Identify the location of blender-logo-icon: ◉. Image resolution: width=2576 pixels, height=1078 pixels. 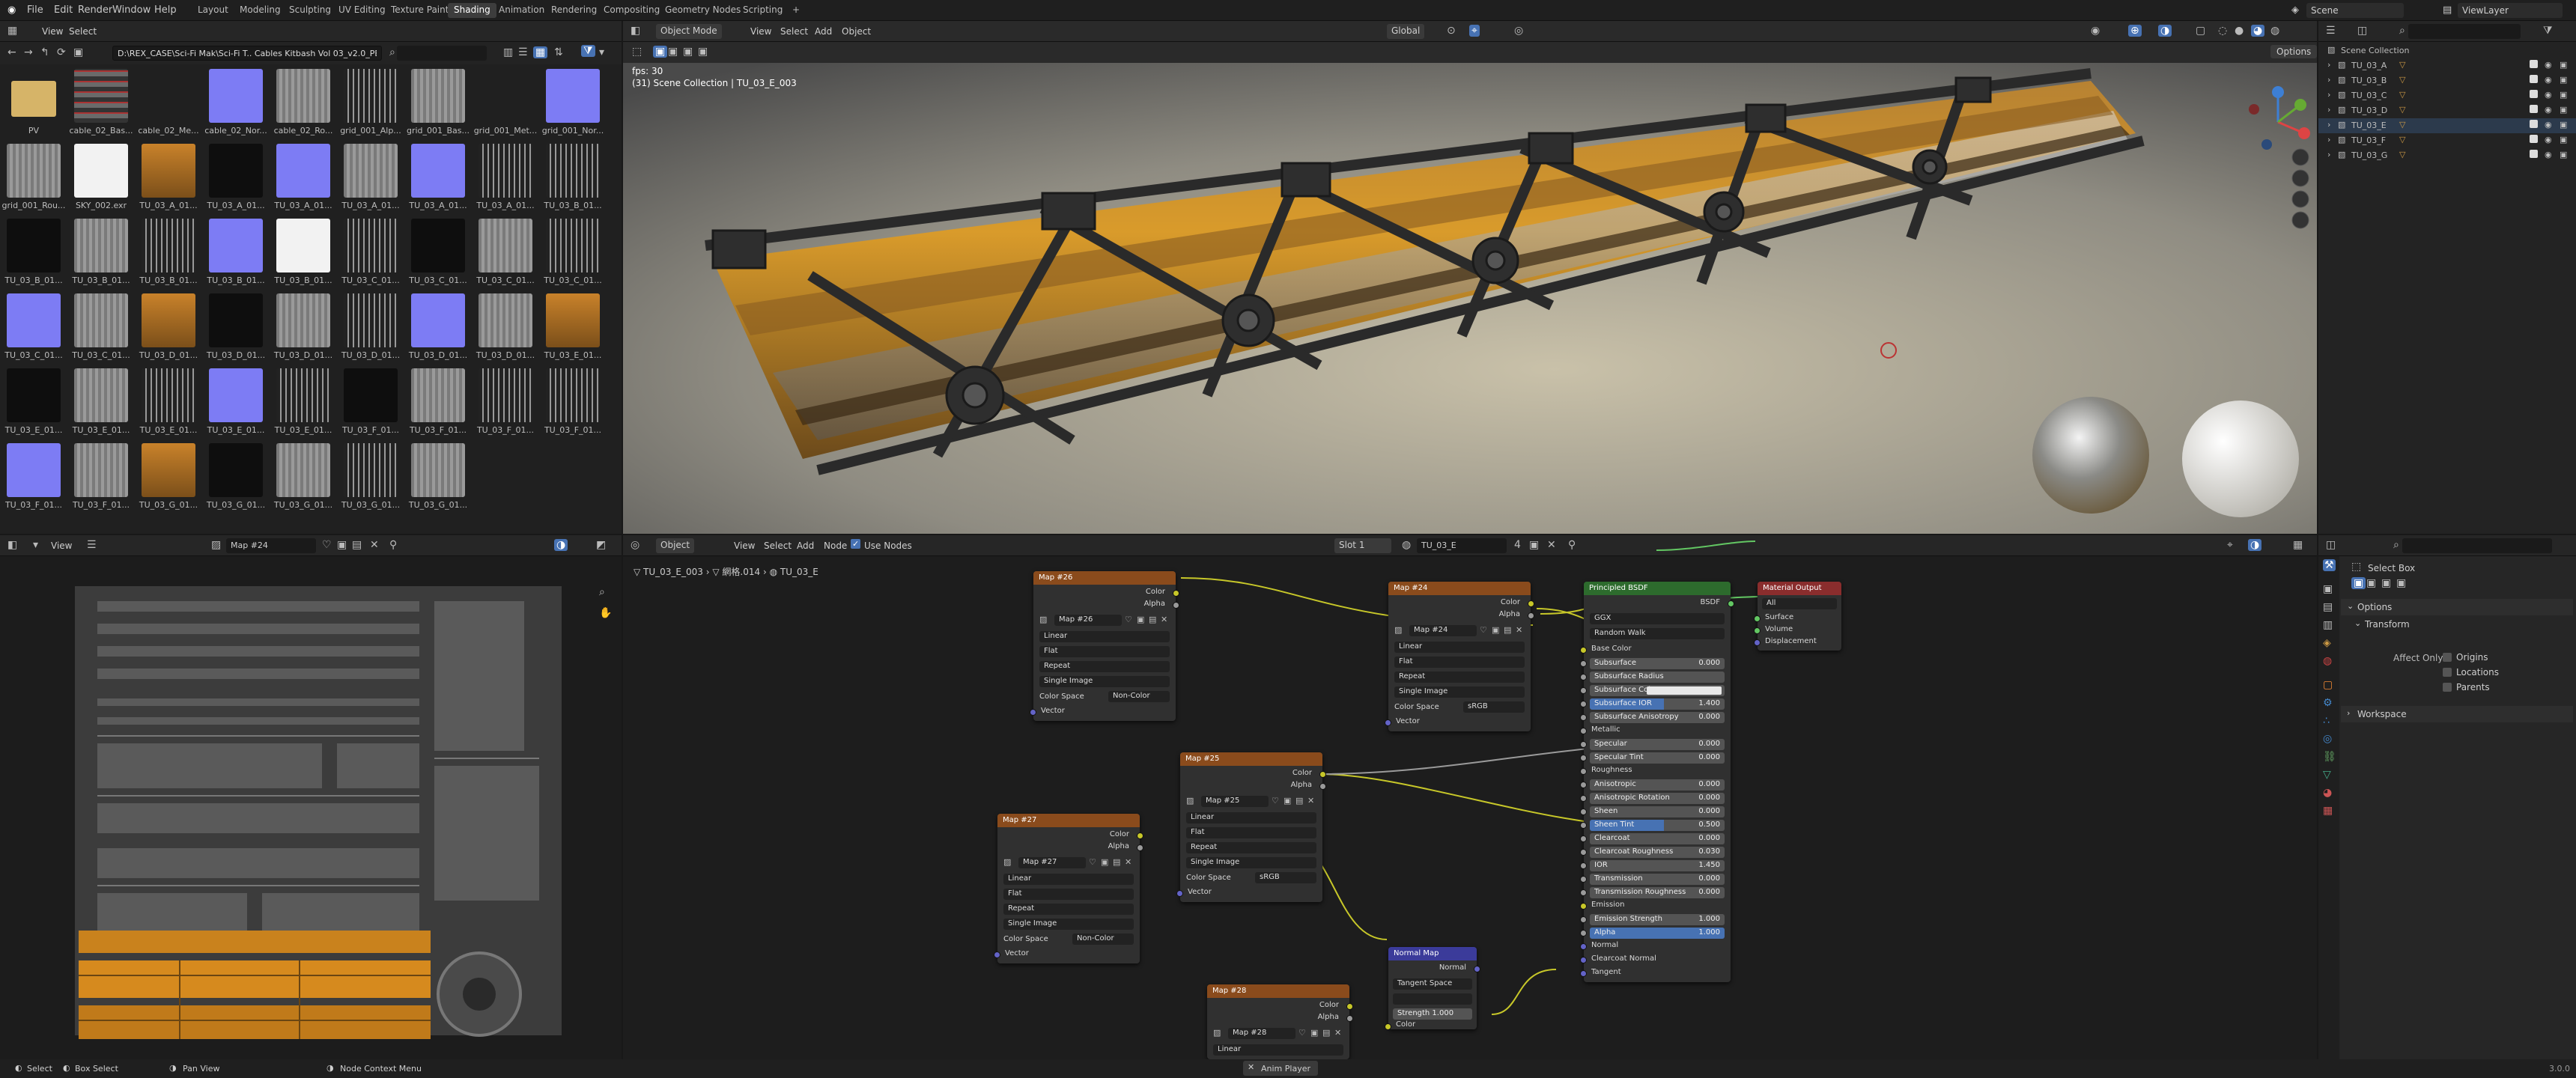
(11, 10).